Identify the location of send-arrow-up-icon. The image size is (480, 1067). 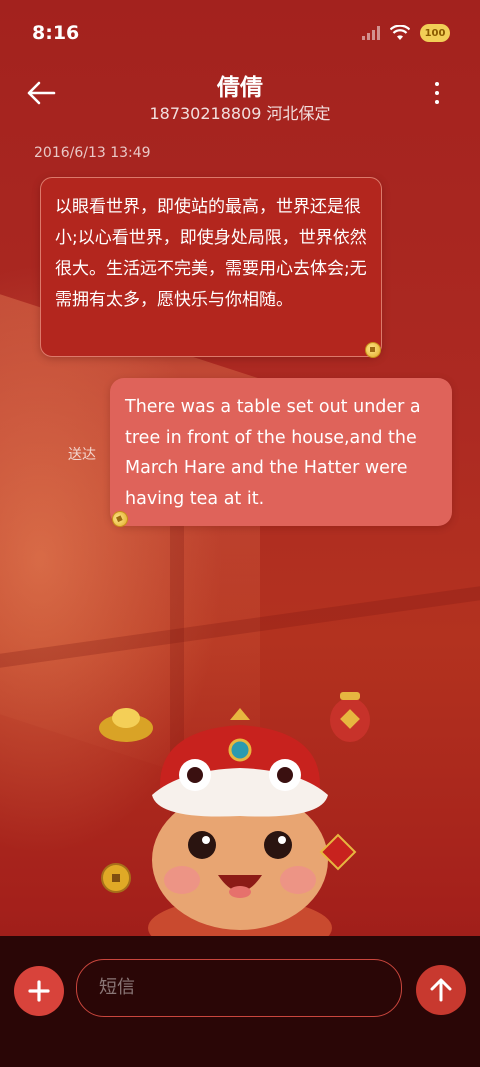
(441, 990).